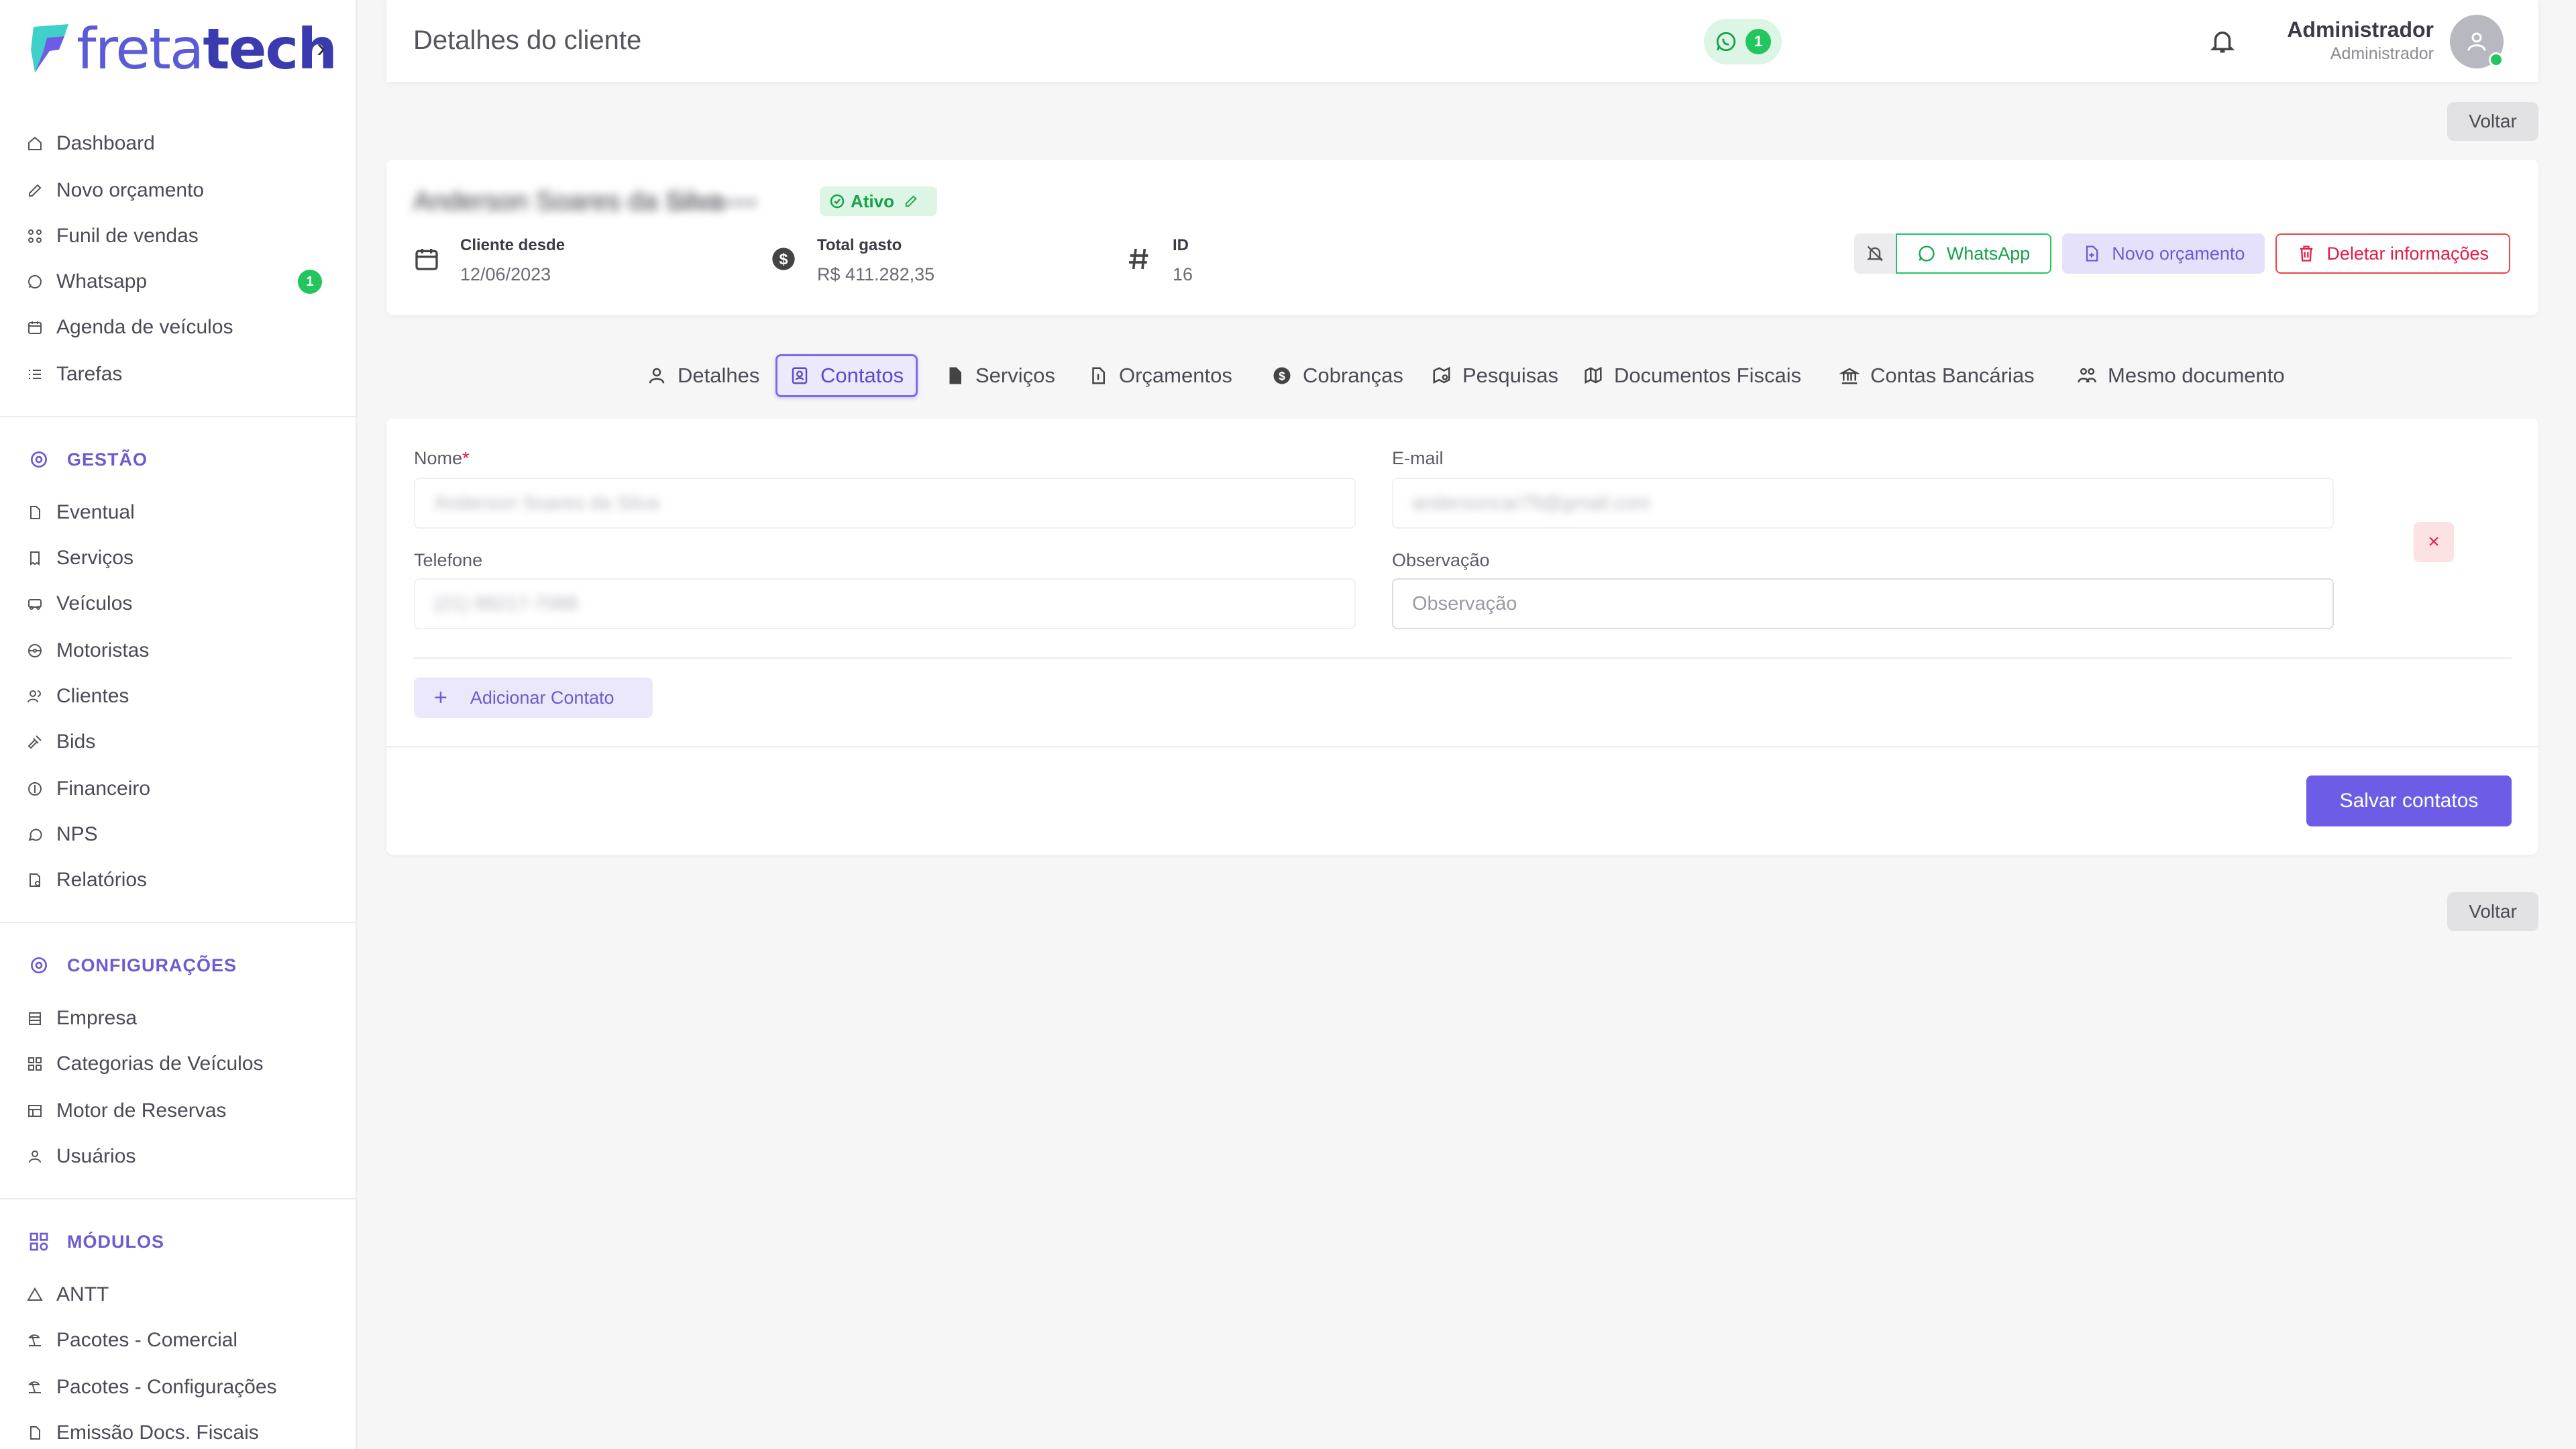 The width and height of the screenshot is (2576, 1449). What do you see at coordinates (2477, 41) in the screenshot?
I see `avatar` at bounding box center [2477, 41].